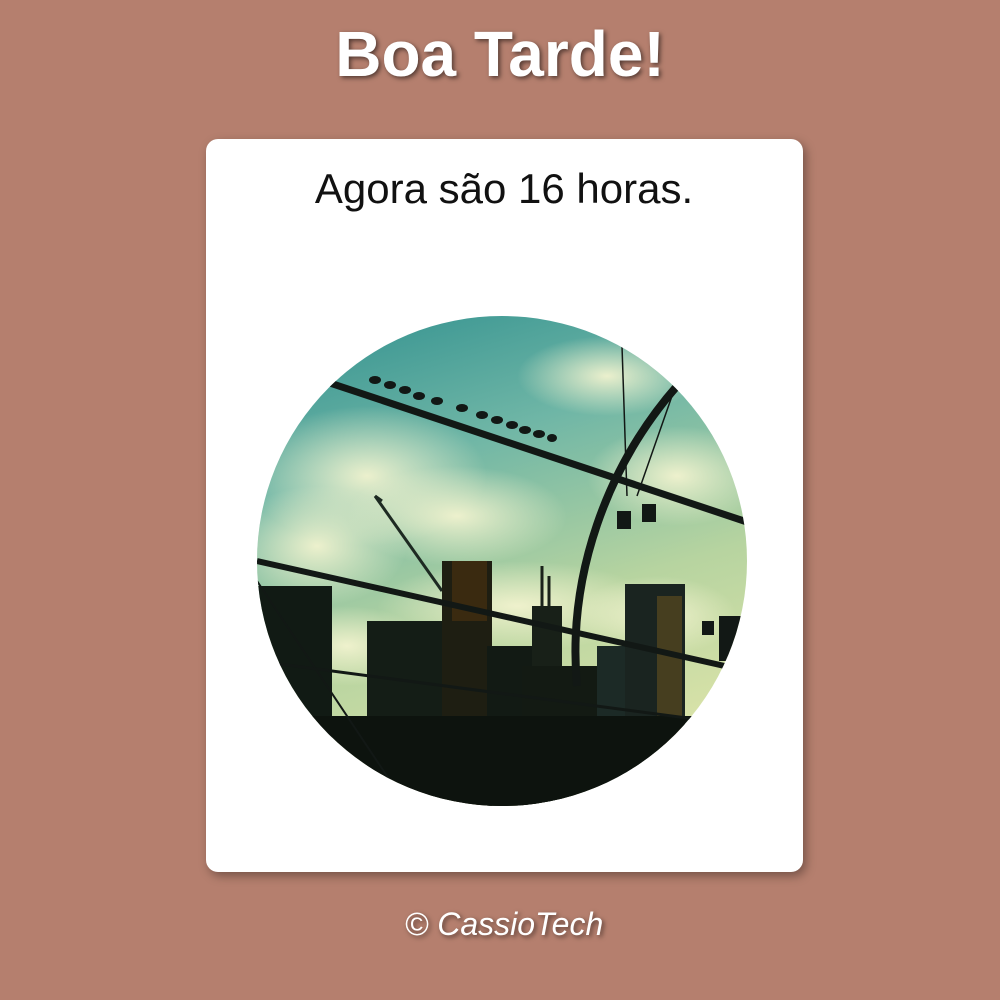 Image resolution: width=1000 pixels, height=1000 pixels. I want to click on page-title: Boa Tarde!, so click(500, 54).